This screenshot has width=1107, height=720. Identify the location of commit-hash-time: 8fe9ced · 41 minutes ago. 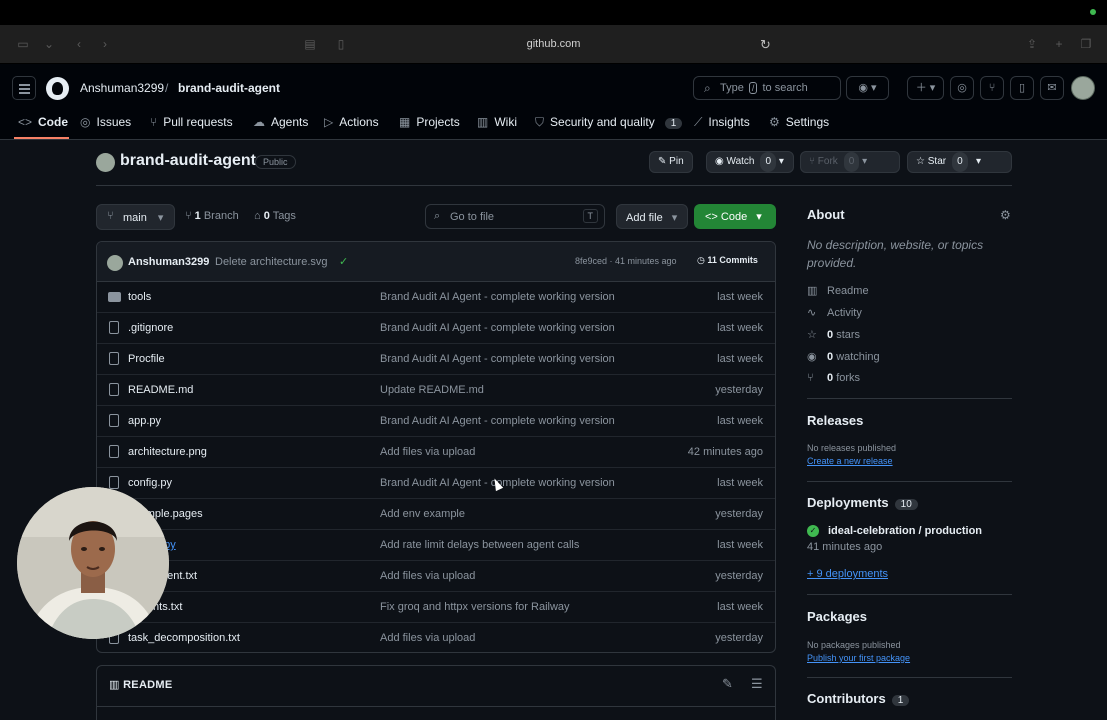
(626, 261).